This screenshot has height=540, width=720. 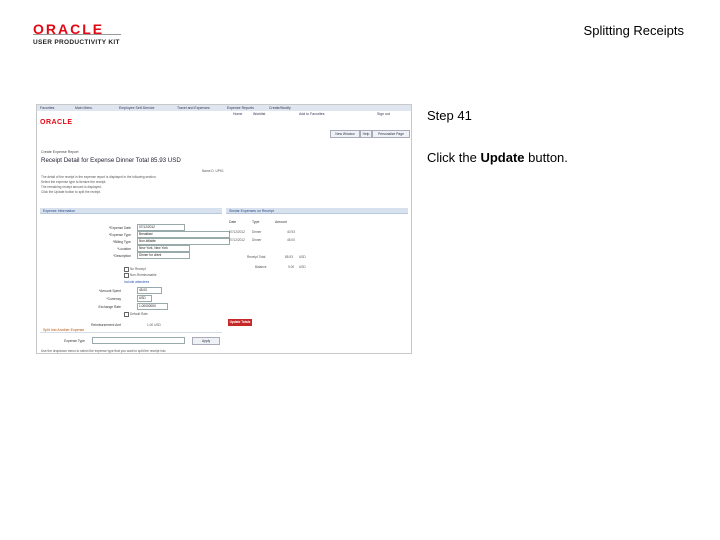 What do you see at coordinates (120, 228) in the screenshot?
I see `field-label: *Expense Date` at bounding box center [120, 228].